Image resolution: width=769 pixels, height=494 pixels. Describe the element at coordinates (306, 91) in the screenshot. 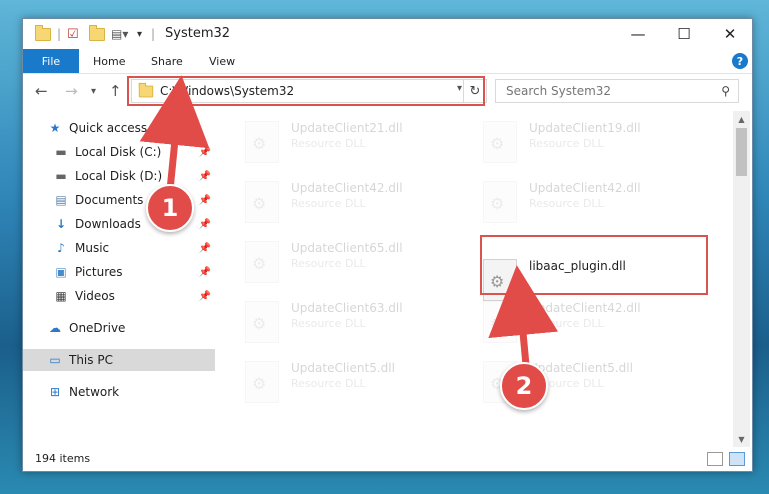

I see `address-highlight-box` at that location.